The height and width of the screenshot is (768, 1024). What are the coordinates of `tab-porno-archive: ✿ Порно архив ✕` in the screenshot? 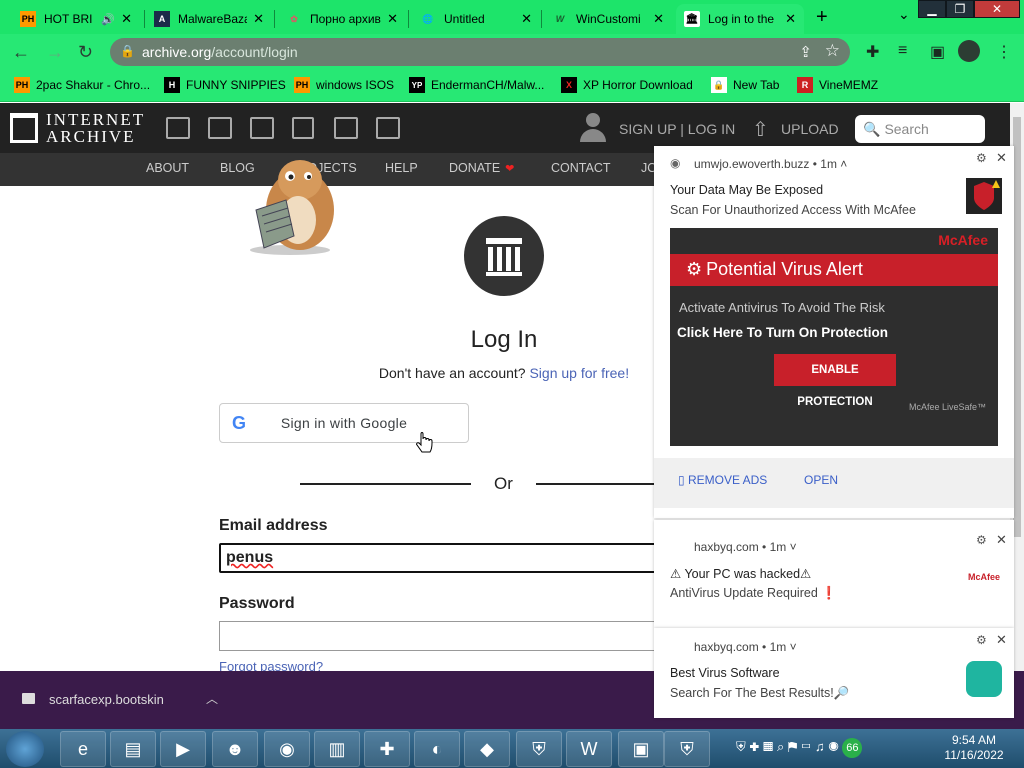 It's located at (342, 19).